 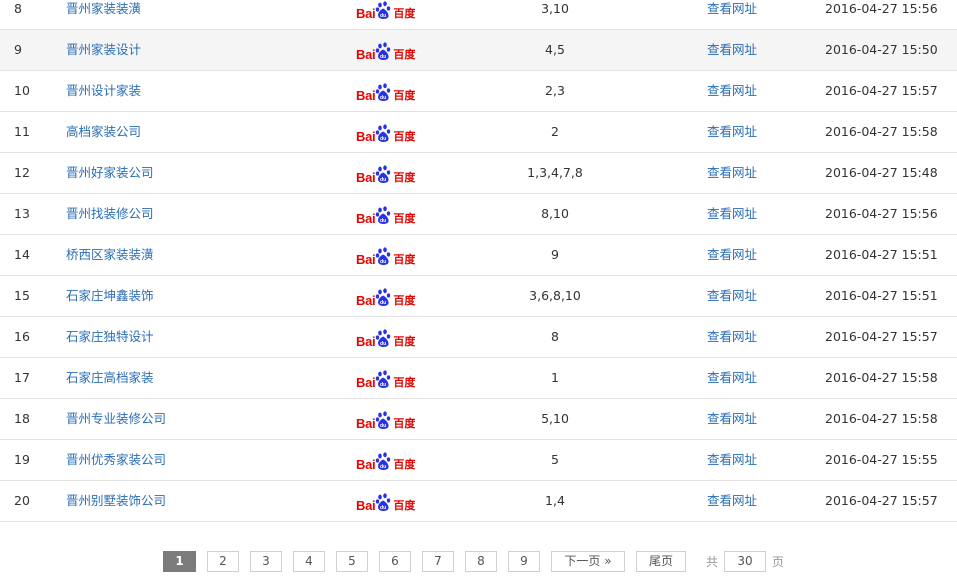 What do you see at coordinates (555, 295) in the screenshot?
I see `rank-positions: 3,6,8,10` at bounding box center [555, 295].